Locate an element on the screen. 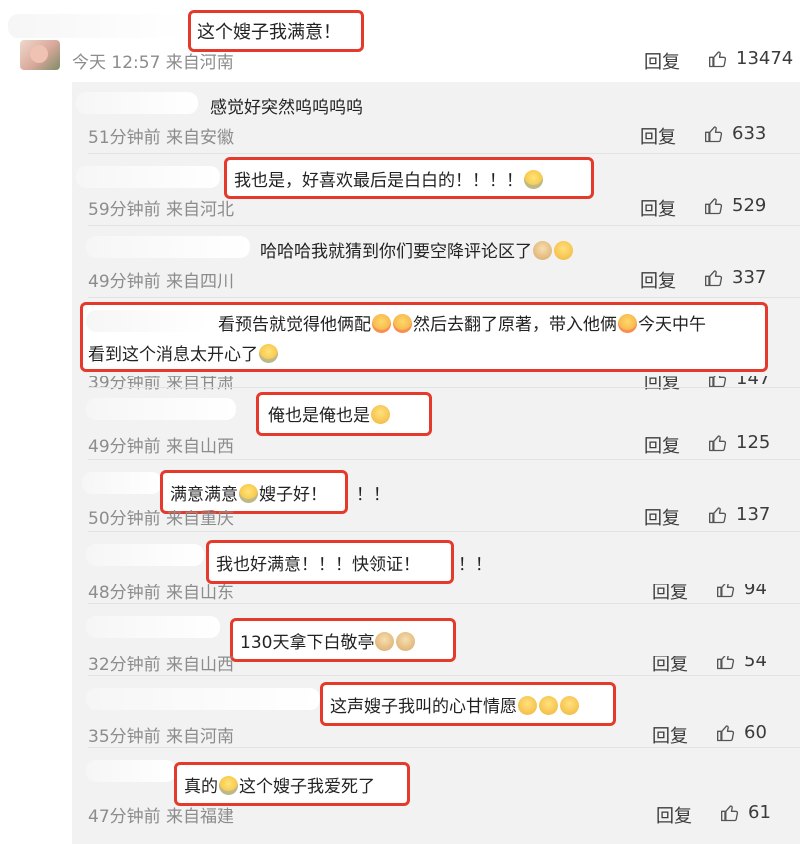 This screenshot has height=844, width=800. reply-meta: 51分钟前 来自安徽 is located at coordinates (161, 138).